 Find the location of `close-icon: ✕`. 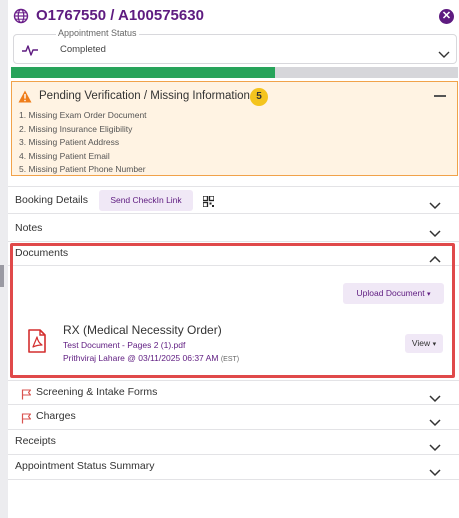

close-icon: ✕ is located at coordinates (446, 16).